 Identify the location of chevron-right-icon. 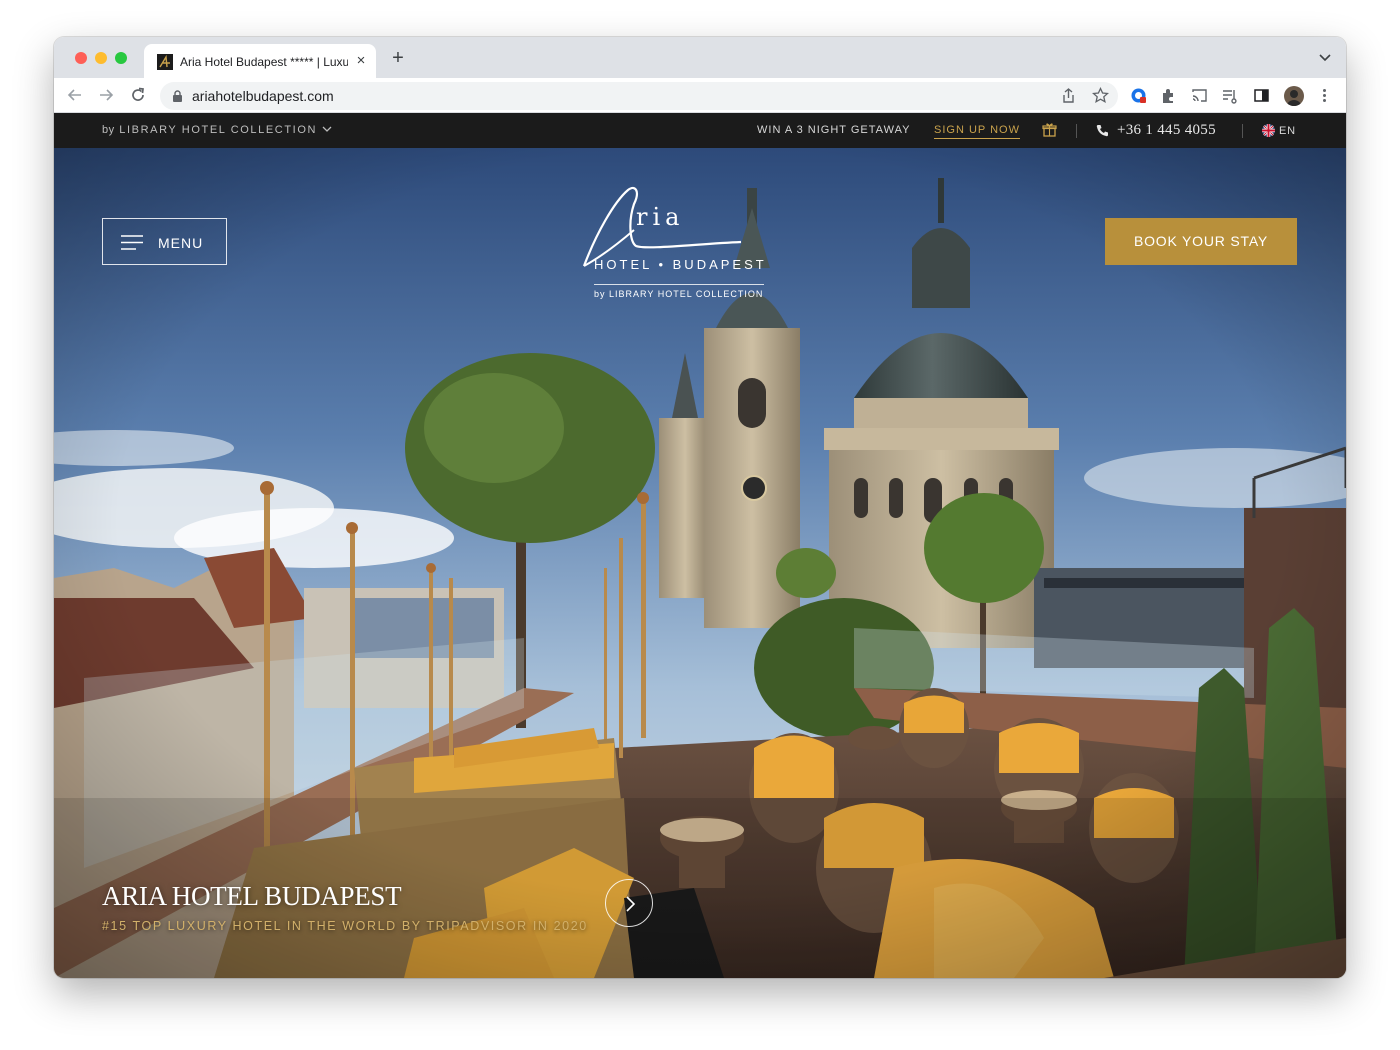
(631, 904).